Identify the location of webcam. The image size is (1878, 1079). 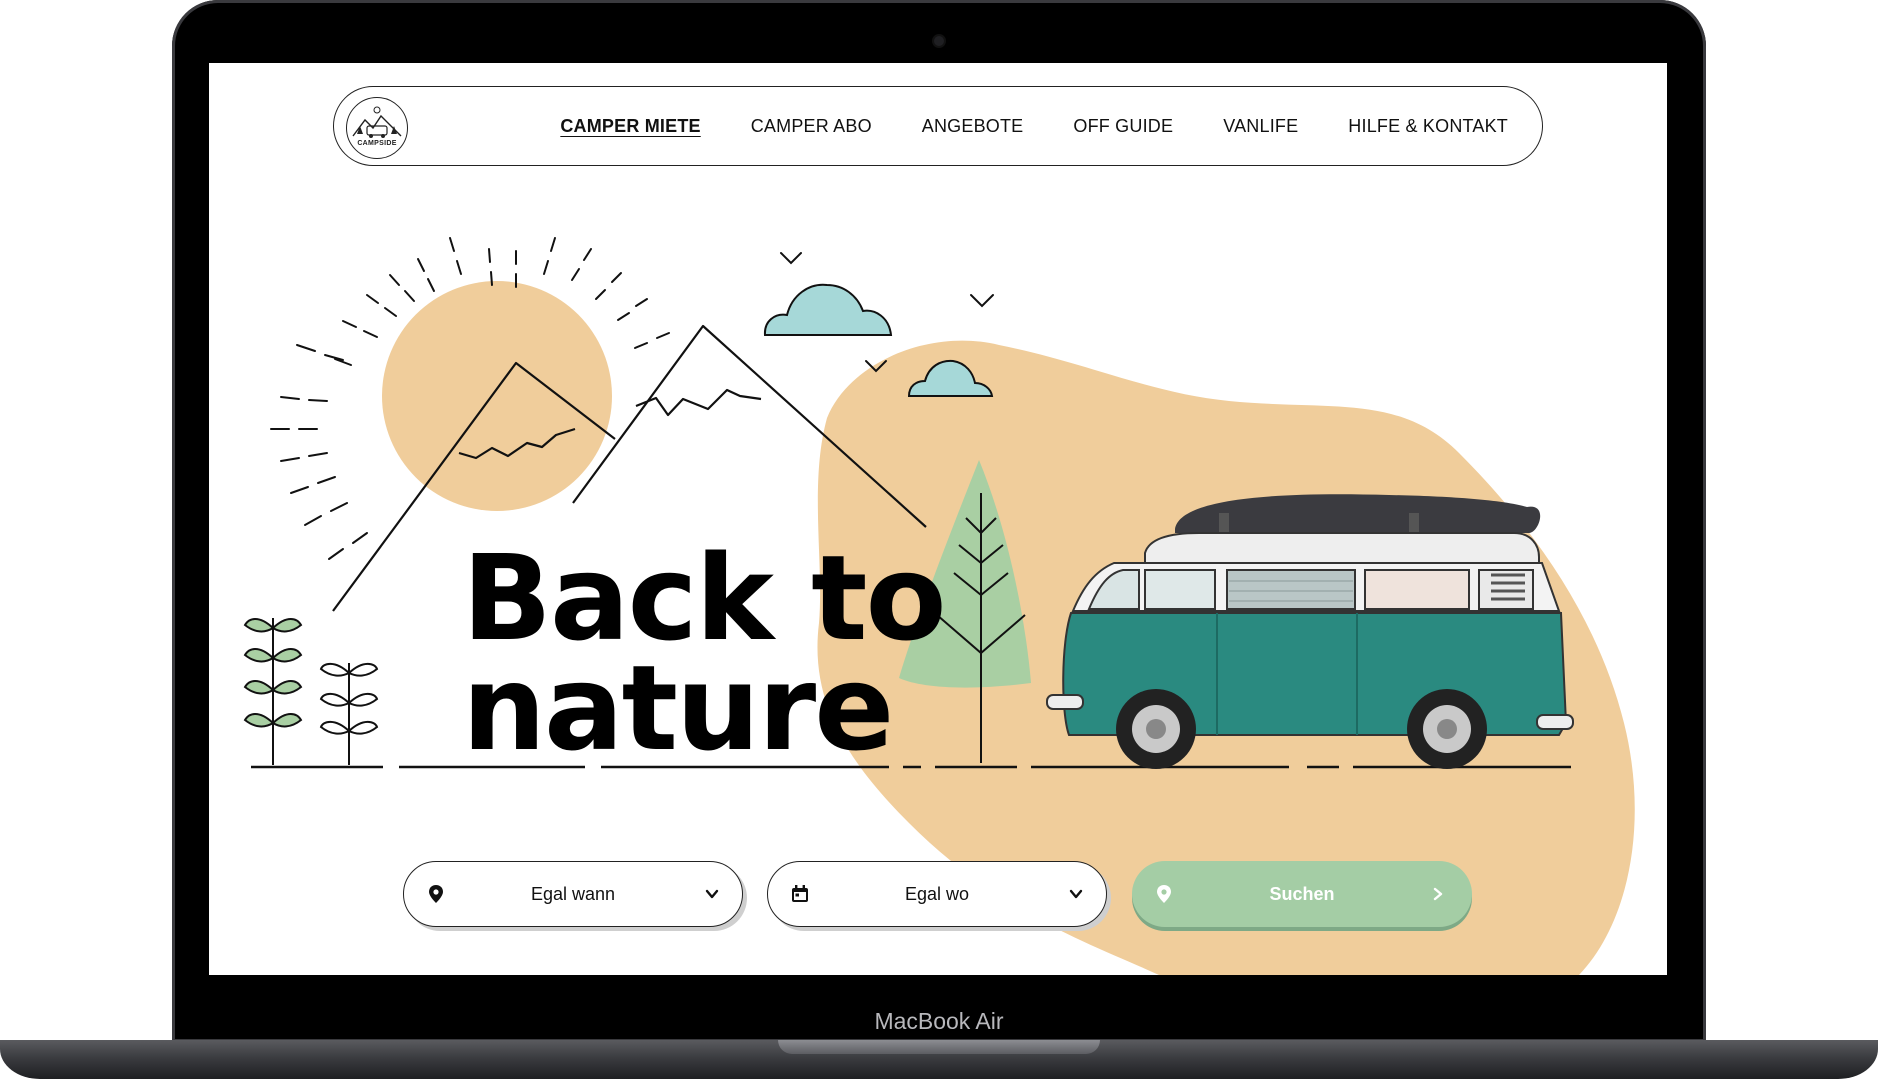
(939, 41).